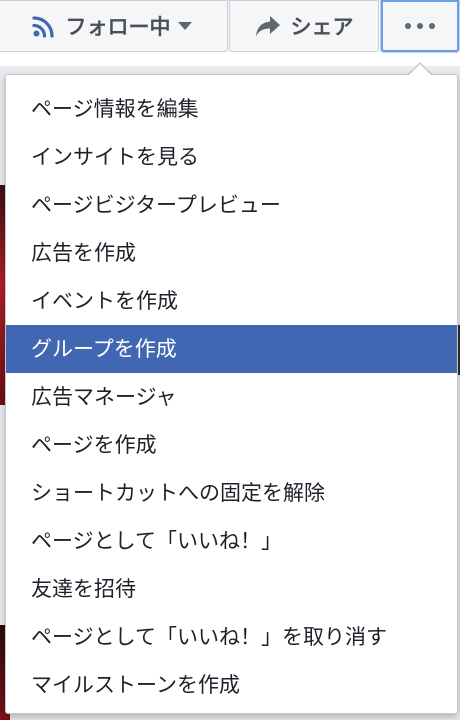 The image size is (460, 720). Describe the element at coordinates (231, 157) in the screenshot. I see `menu-item-view-insights: インサイトを見る` at that location.